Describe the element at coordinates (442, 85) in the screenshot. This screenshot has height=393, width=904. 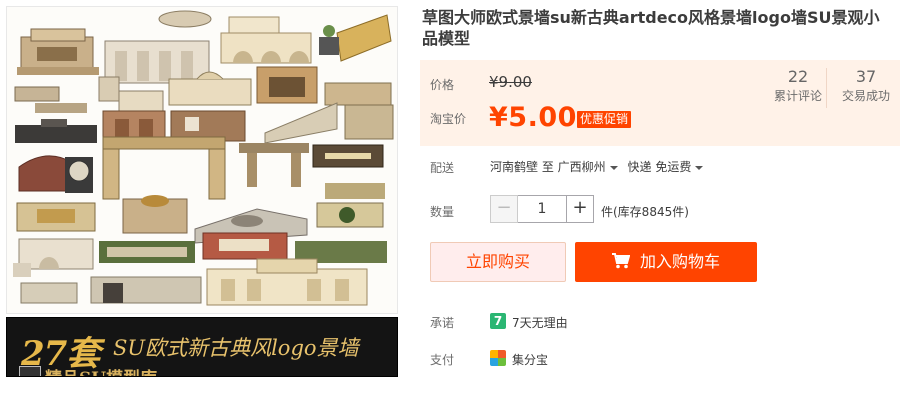
I see `price-label: 价格` at that location.